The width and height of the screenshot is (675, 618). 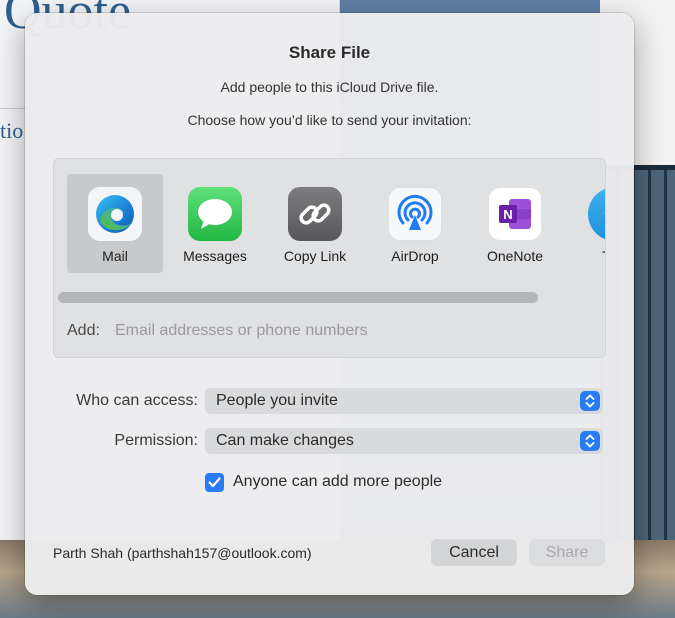 What do you see at coordinates (337, 482) in the screenshot?
I see `allow-add-people-label: Anyone can add more people` at bounding box center [337, 482].